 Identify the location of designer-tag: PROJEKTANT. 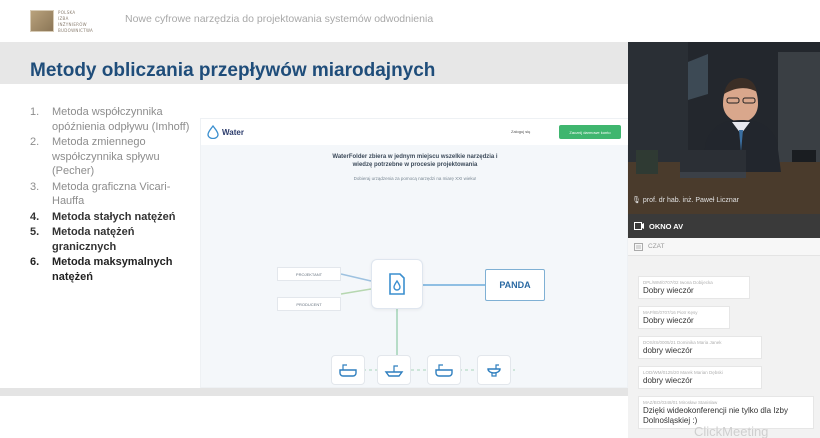
(309, 274).